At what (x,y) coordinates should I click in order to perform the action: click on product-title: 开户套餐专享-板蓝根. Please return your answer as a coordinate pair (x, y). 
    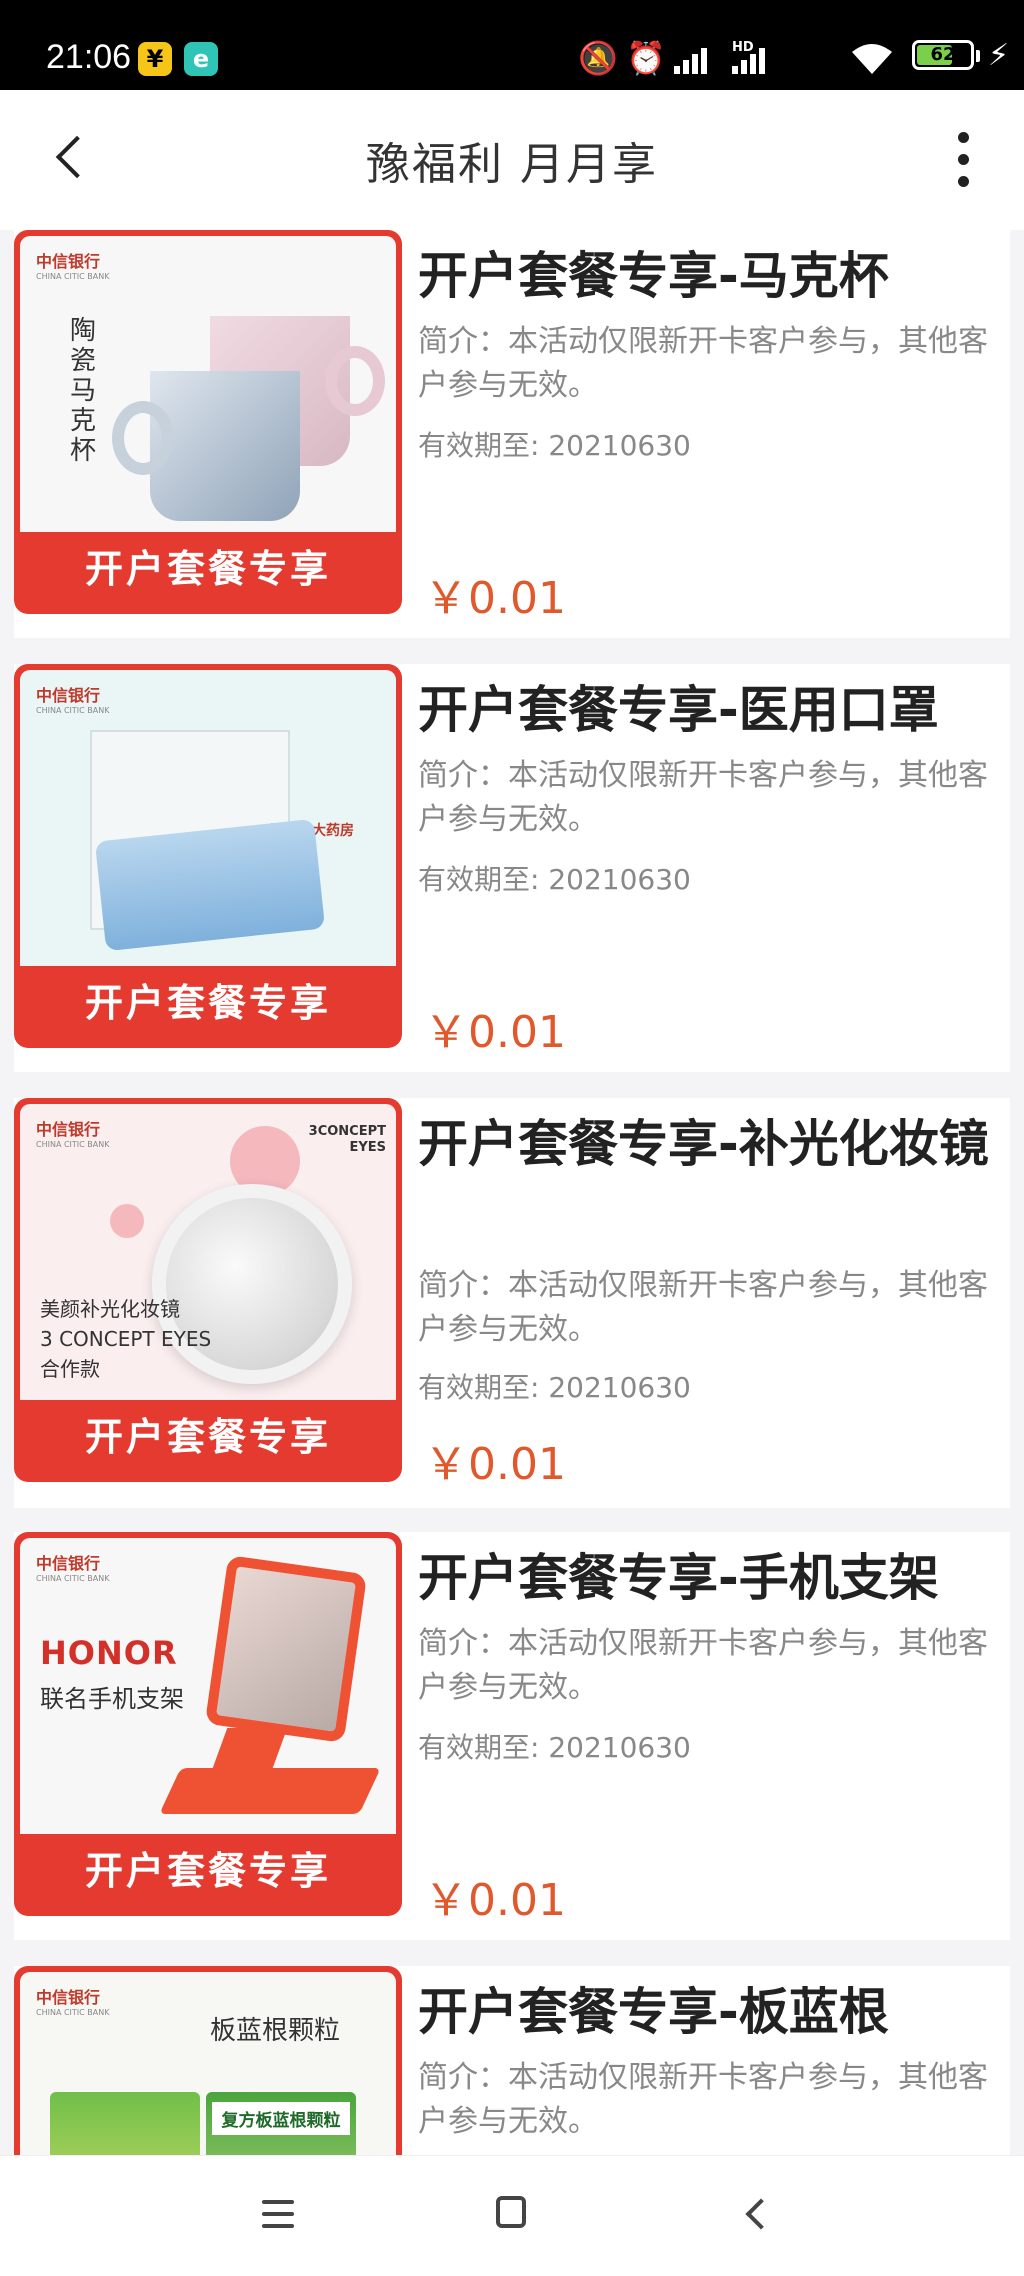
    Looking at the image, I should click on (653, 2012).